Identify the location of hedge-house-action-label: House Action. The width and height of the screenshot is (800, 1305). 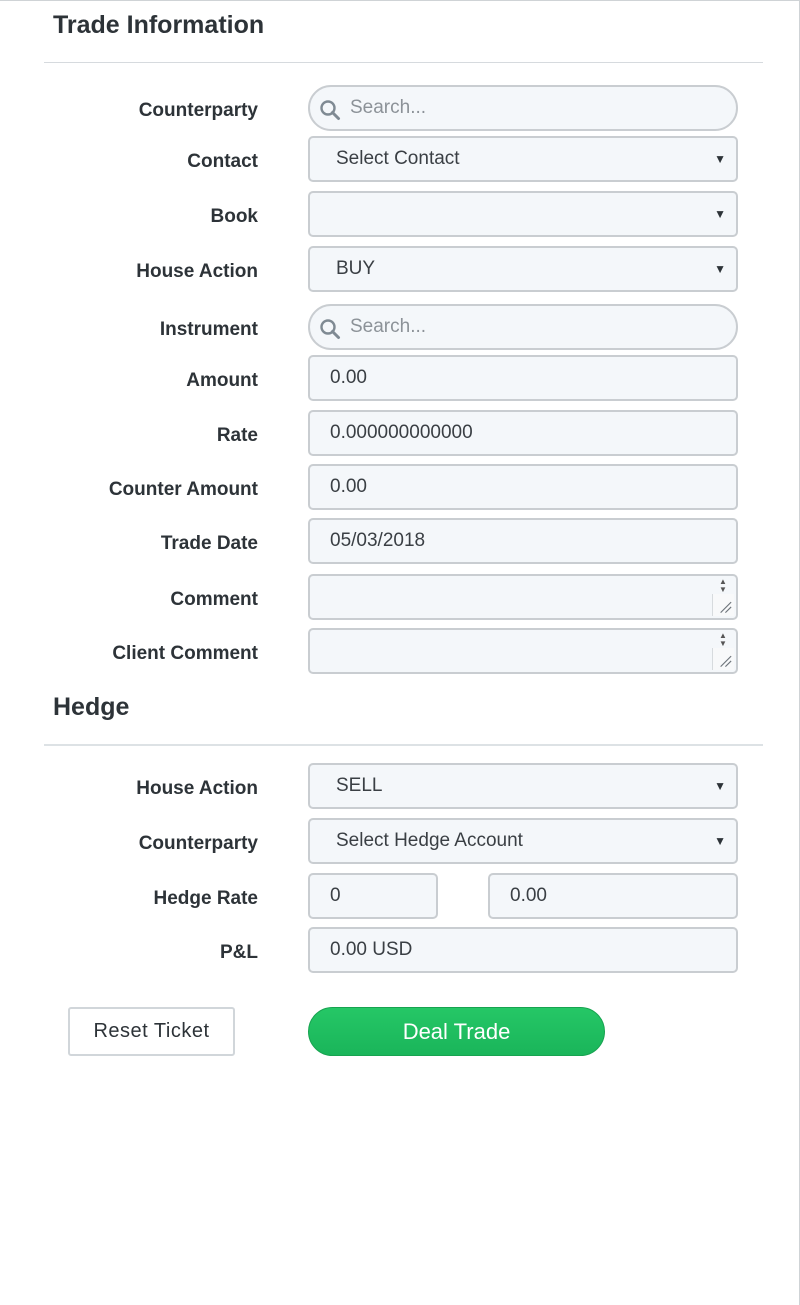
(197, 788).